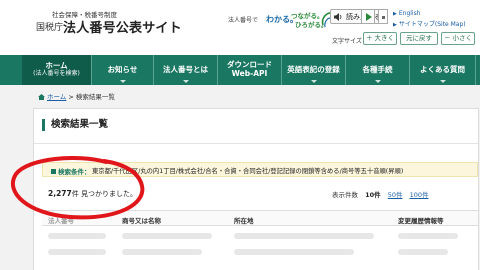 The image size is (480, 270). Describe the element at coordinates (380, 38) in the screenshot. I see `font-size-large-button: ＋ 大きく` at that location.